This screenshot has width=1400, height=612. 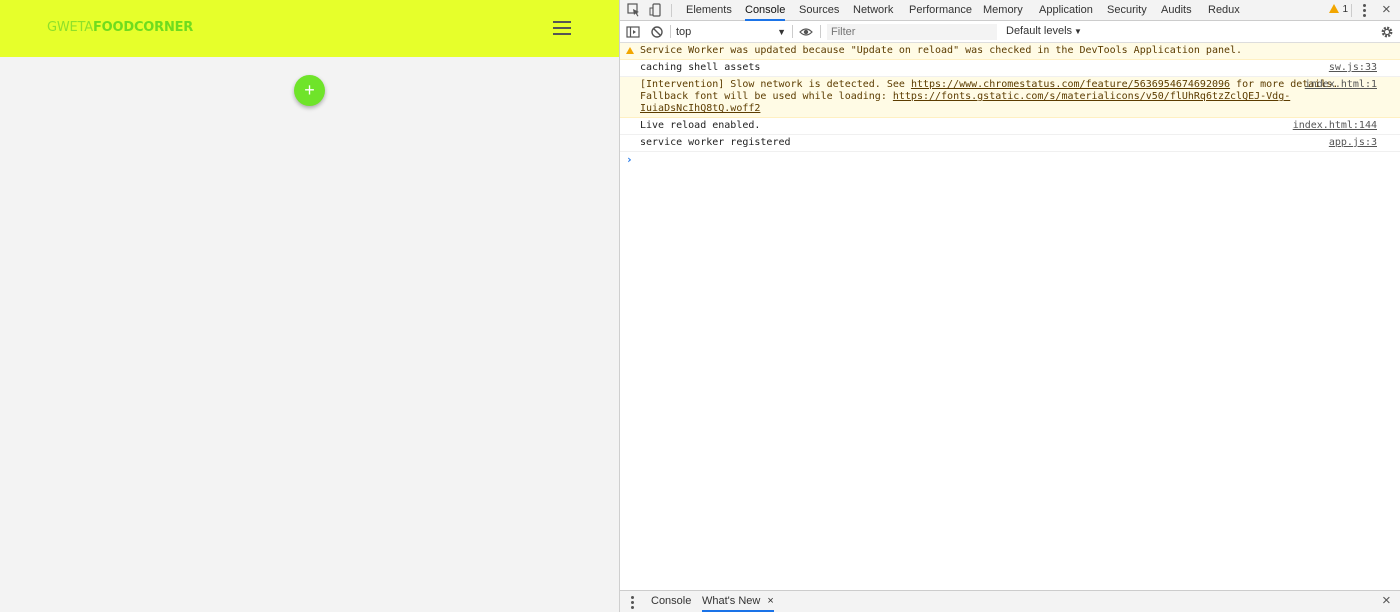 What do you see at coordinates (1010, 143) in the screenshot?
I see `console-message: service worker registered app.js:3` at bounding box center [1010, 143].